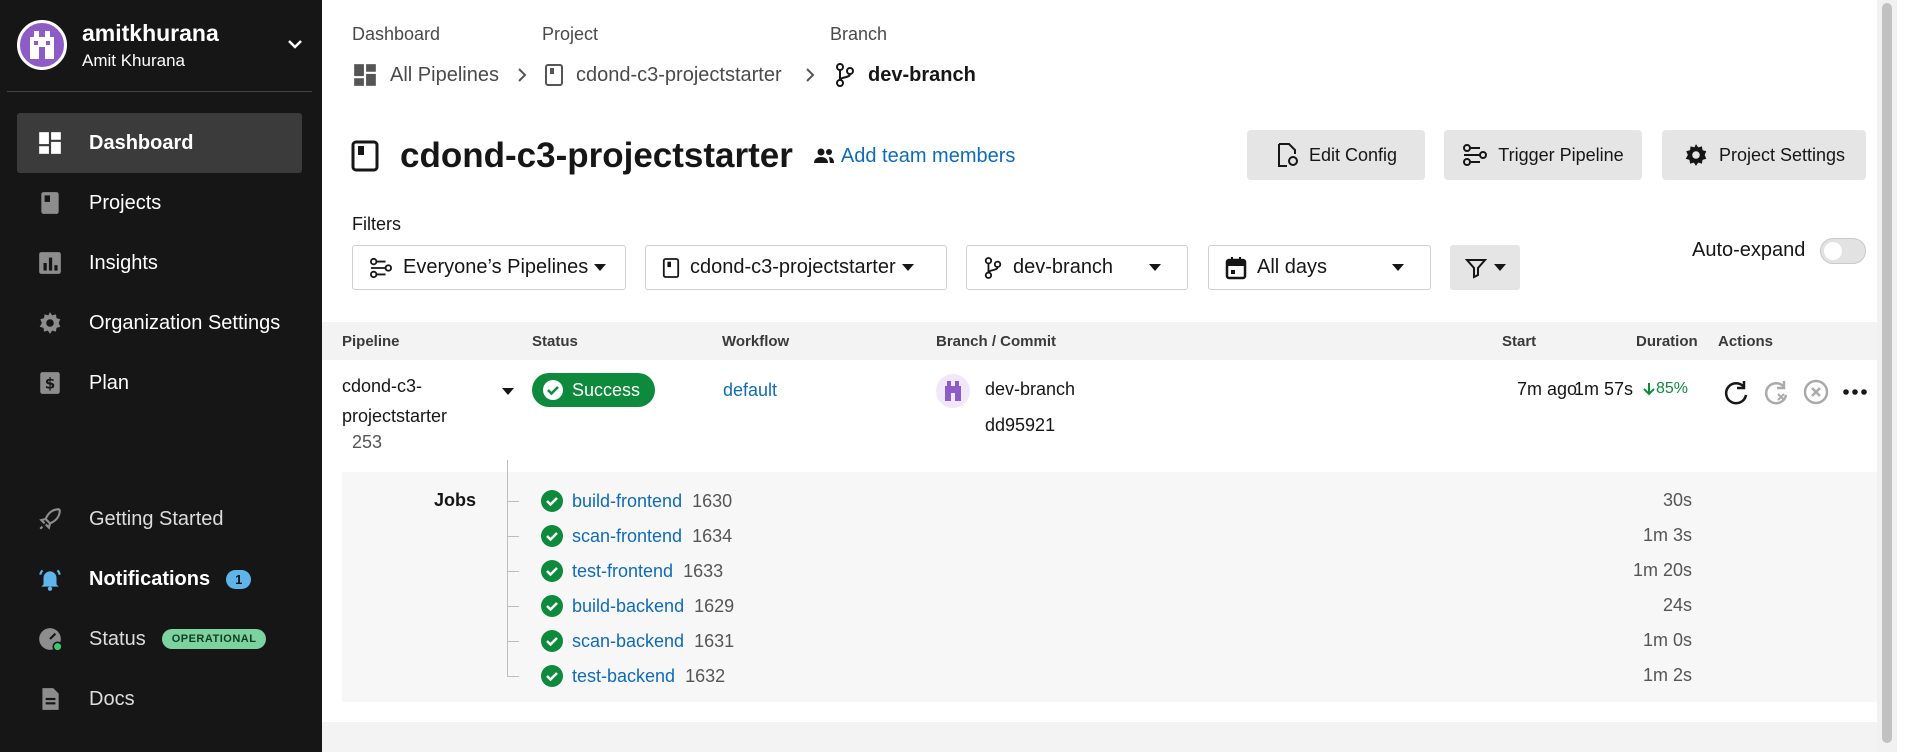 The height and width of the screenshot is (752, 1917). Describe the element at coordinates (1485, 267) in the screenshot. I see `advanced-filter-button` at that location.